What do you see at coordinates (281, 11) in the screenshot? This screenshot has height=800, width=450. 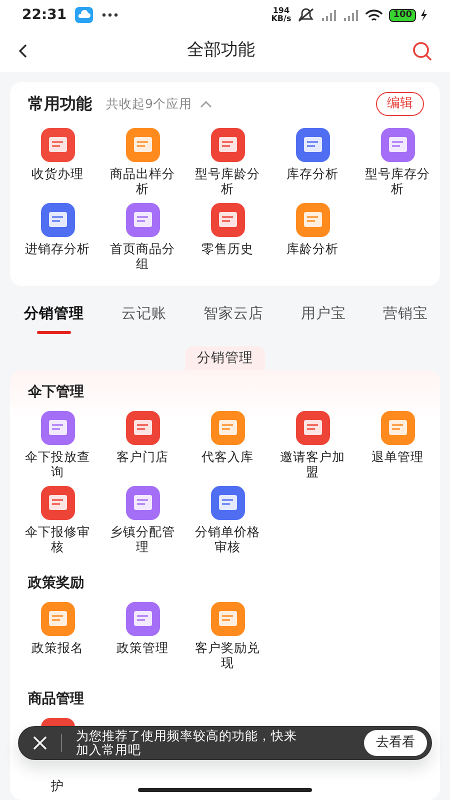 I see `speed-value: 194` at bounding box center [281, 11].